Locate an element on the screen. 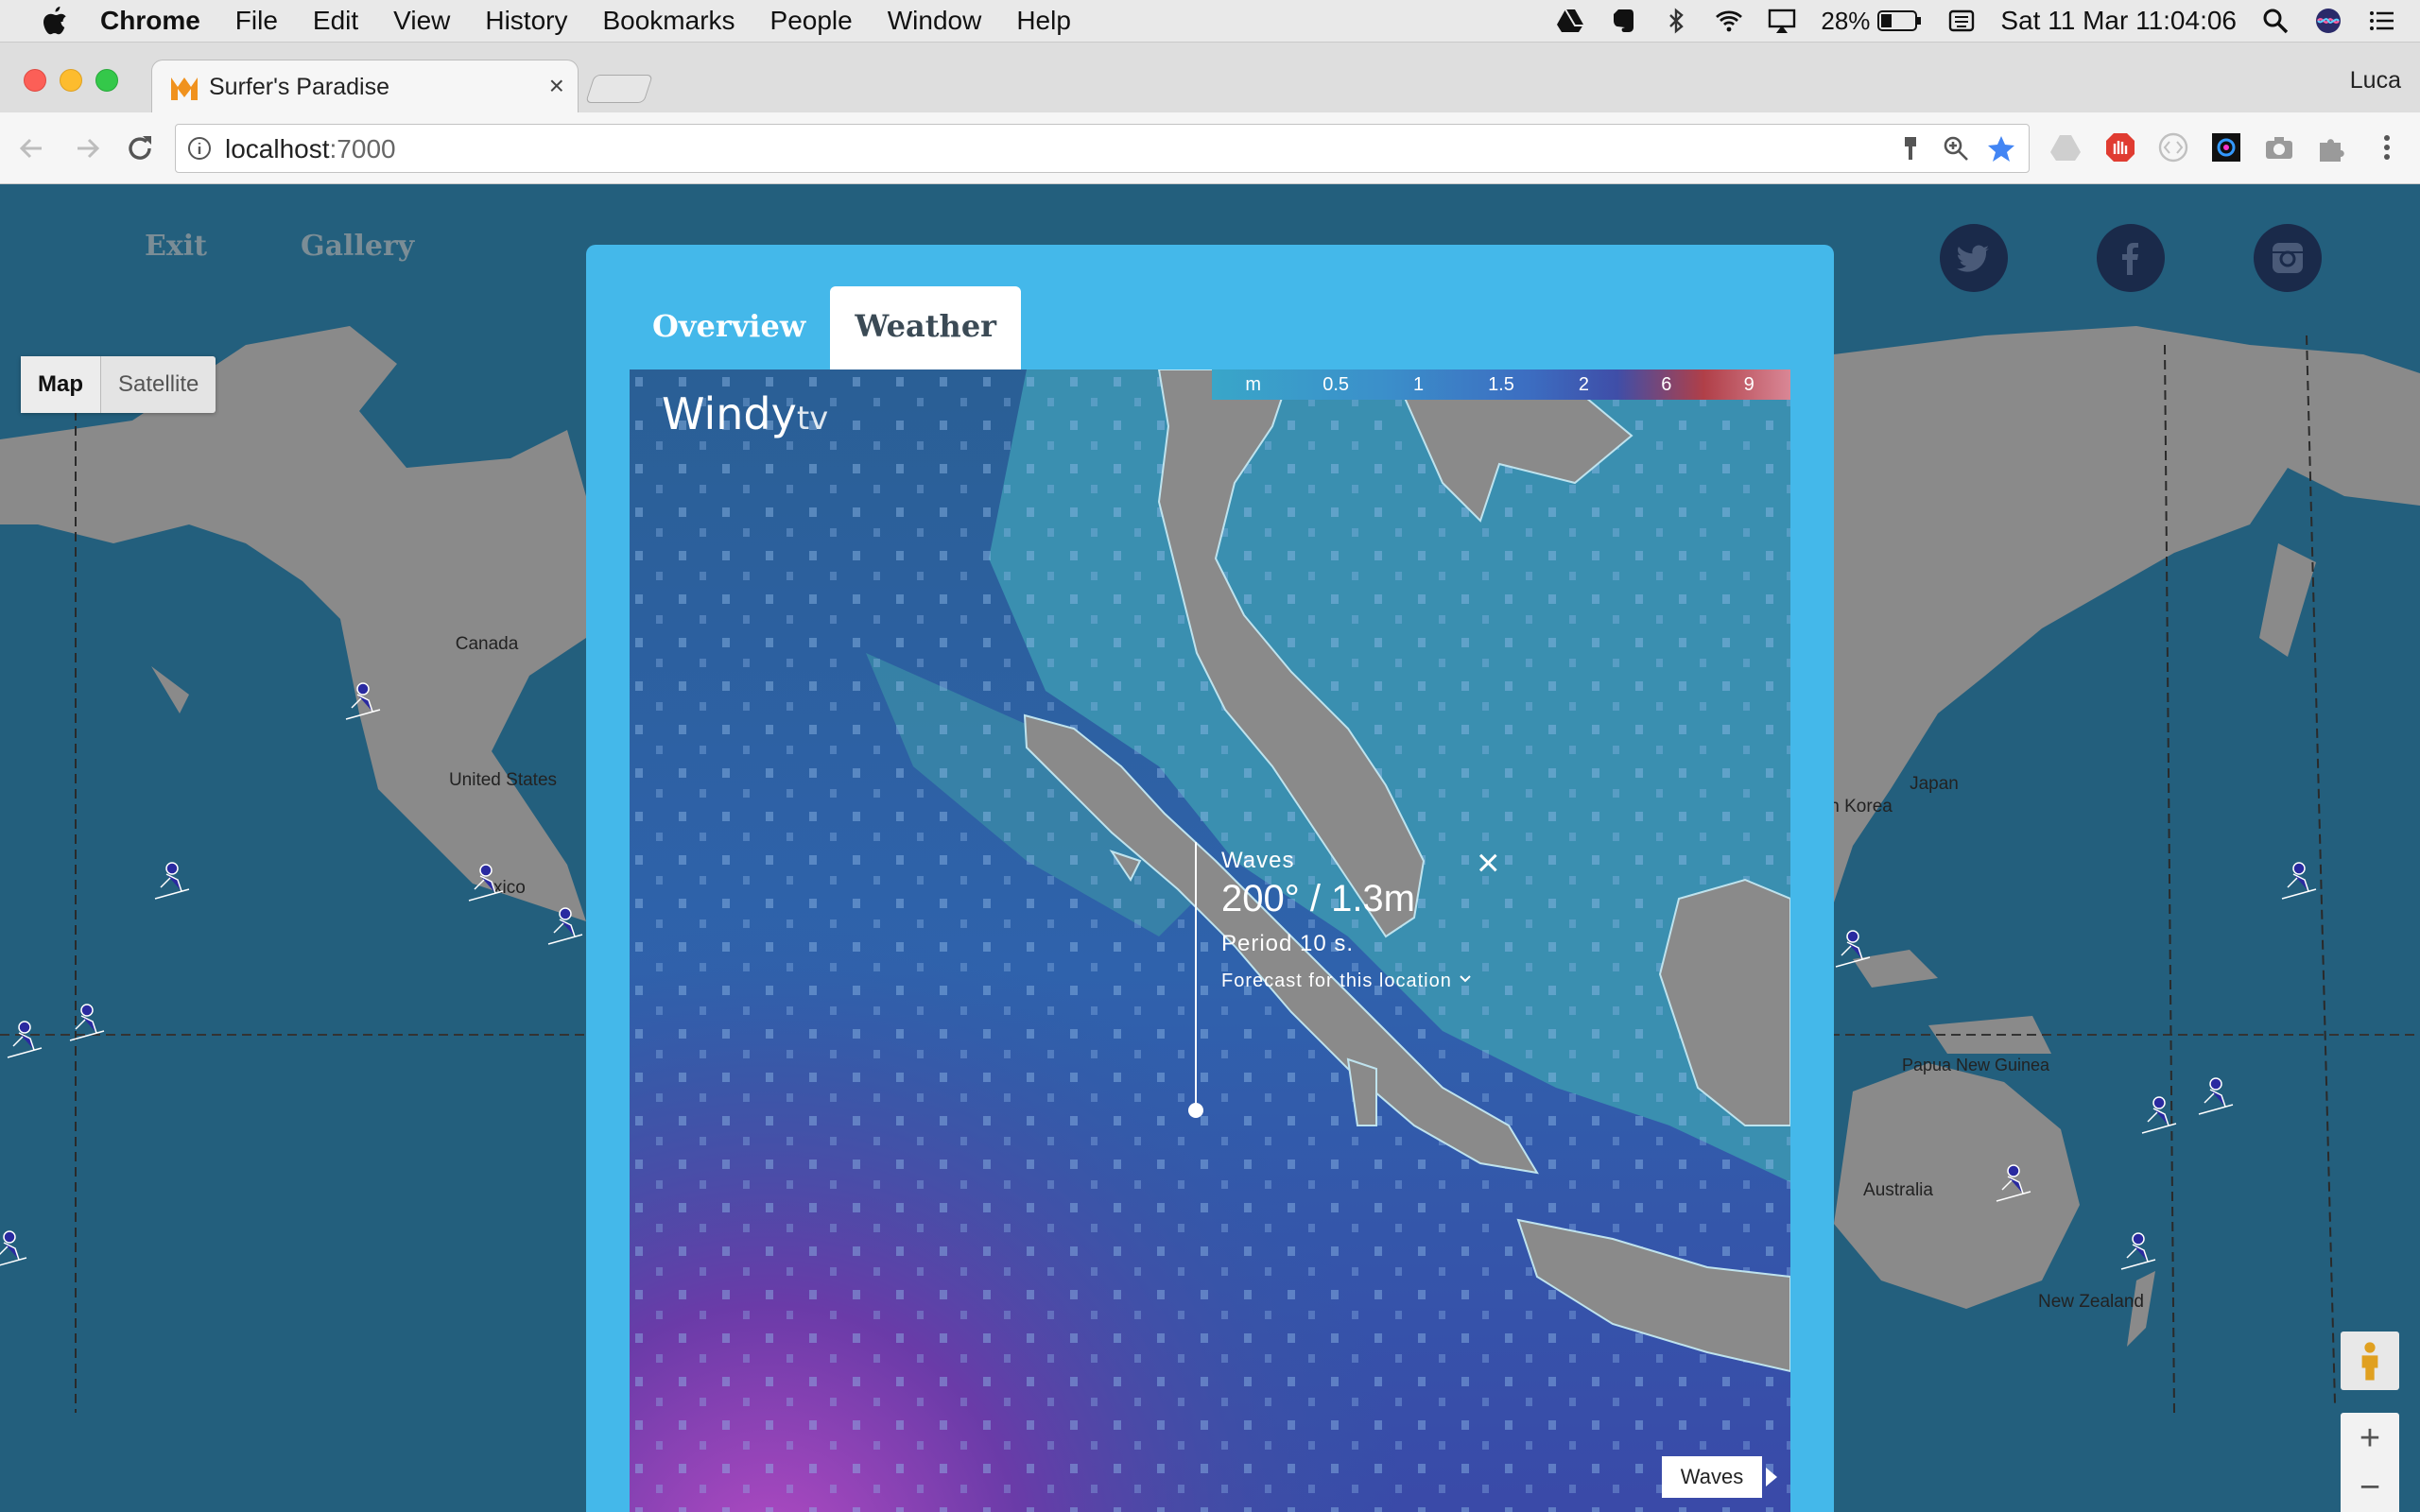 The height and width of the screenshot is (1512, 2420). browser-tab-active: Surfer's Paradise × is located at coordinates (365, 87).